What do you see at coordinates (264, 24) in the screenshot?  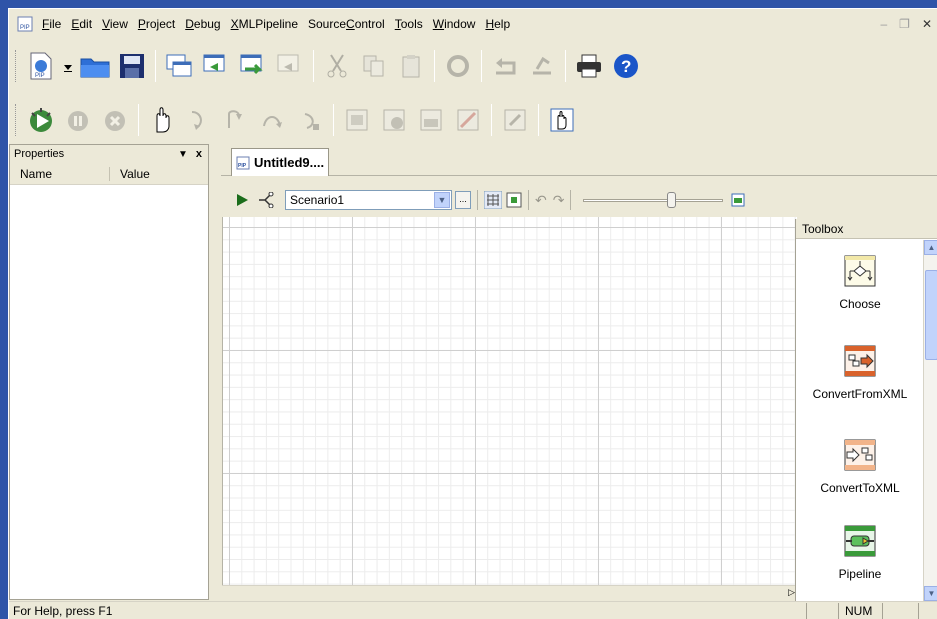 I see `menu-xmlpipeline: XMLPipeline` at bounding box center [264, 24].